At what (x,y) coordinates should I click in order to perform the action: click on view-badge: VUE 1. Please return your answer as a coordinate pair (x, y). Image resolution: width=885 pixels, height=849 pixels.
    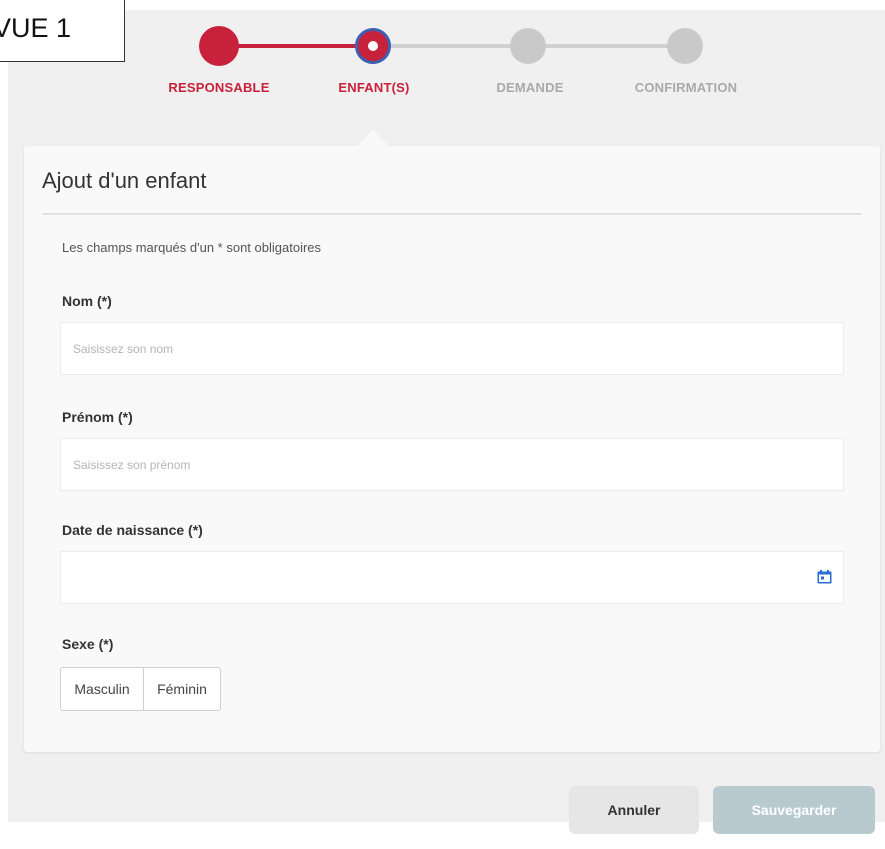
    Looking at the image, I should click on (62, 31).